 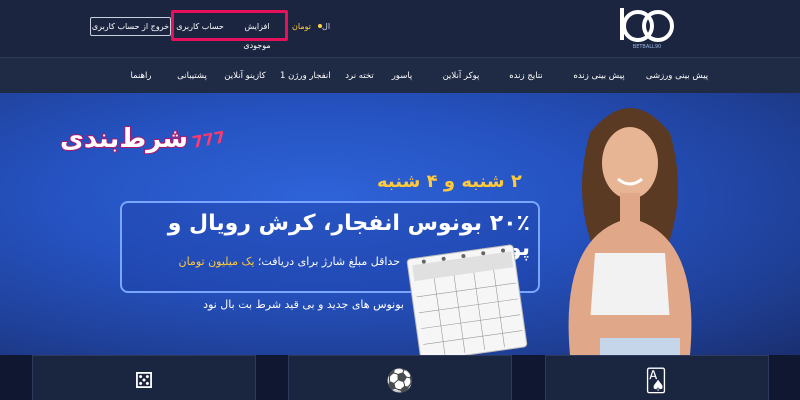 I want to click on account-button: حساب کاربری, so click(x=200, y=26).